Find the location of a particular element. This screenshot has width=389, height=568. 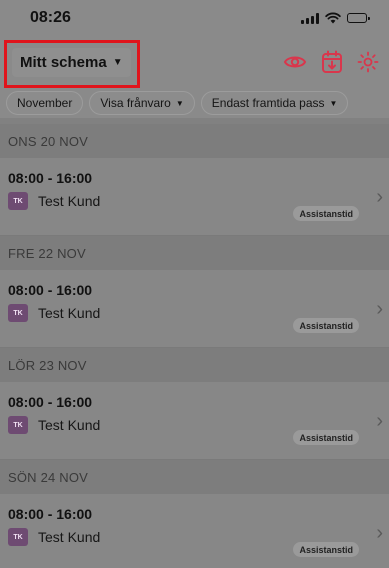

sun-icon is located at coordinates (368, 62).